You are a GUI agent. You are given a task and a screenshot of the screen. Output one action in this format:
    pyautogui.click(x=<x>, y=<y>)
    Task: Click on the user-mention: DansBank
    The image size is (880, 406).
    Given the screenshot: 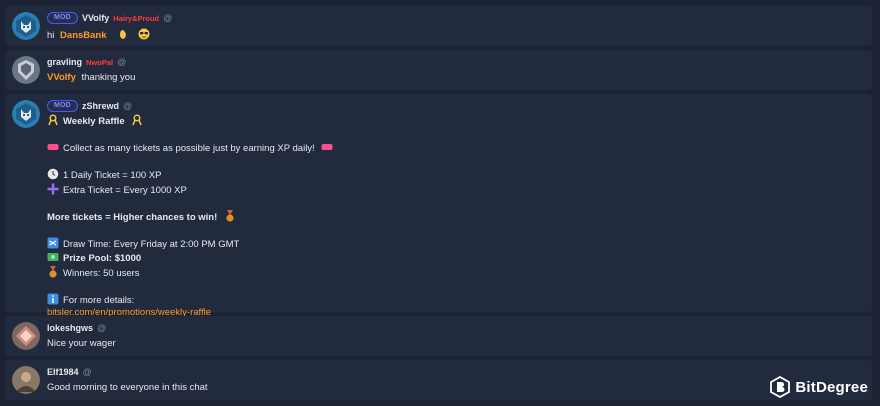 What is the action you would take?
    pyautogui.click(x=83, y=35)
    